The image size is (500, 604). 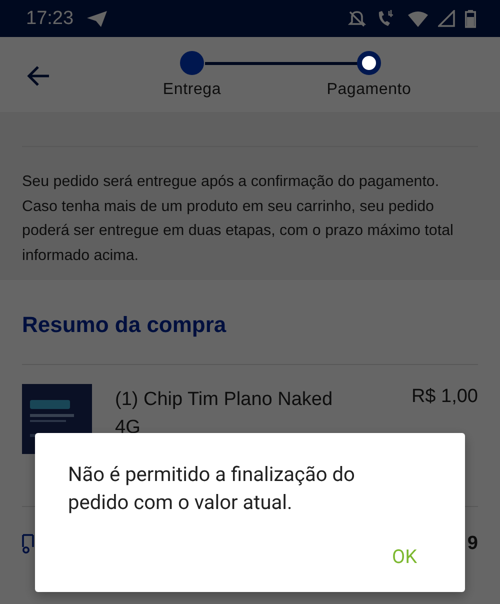 What do you see at coordinates (50, 19) in the screenshot?
I see `clock: 17:23` at bounding box center [50, 19].